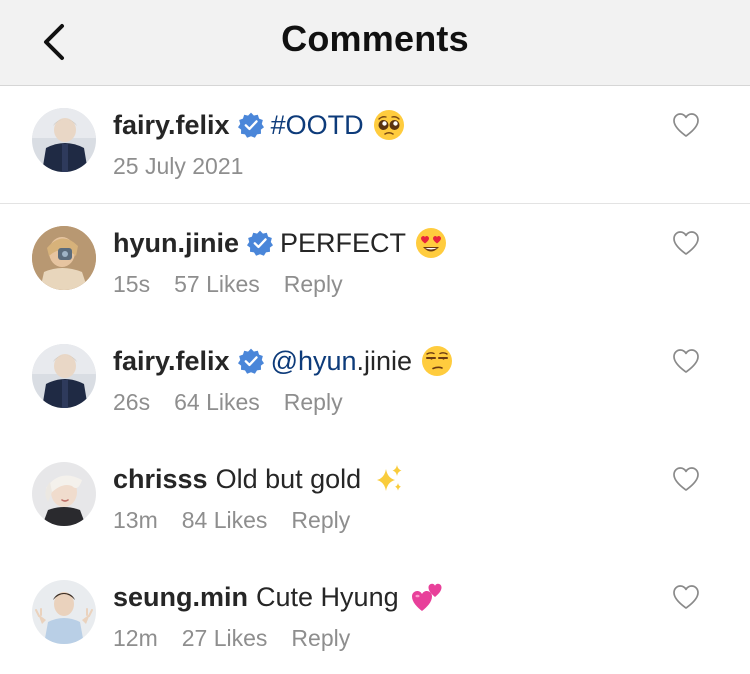 This screenshot has width=750, height=674. Describe the element at coordinates (437, 361) in the screenshot. I see `unamused-face-icon` at that location.